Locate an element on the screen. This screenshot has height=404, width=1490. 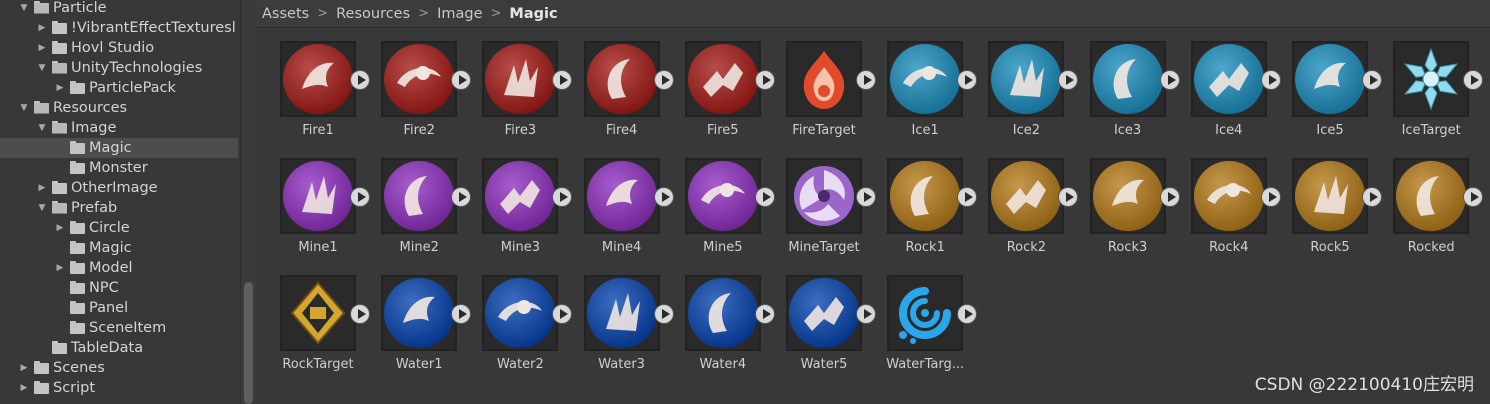
tree-item-particle: ▼ Particle is located at coordinates (119, 9).